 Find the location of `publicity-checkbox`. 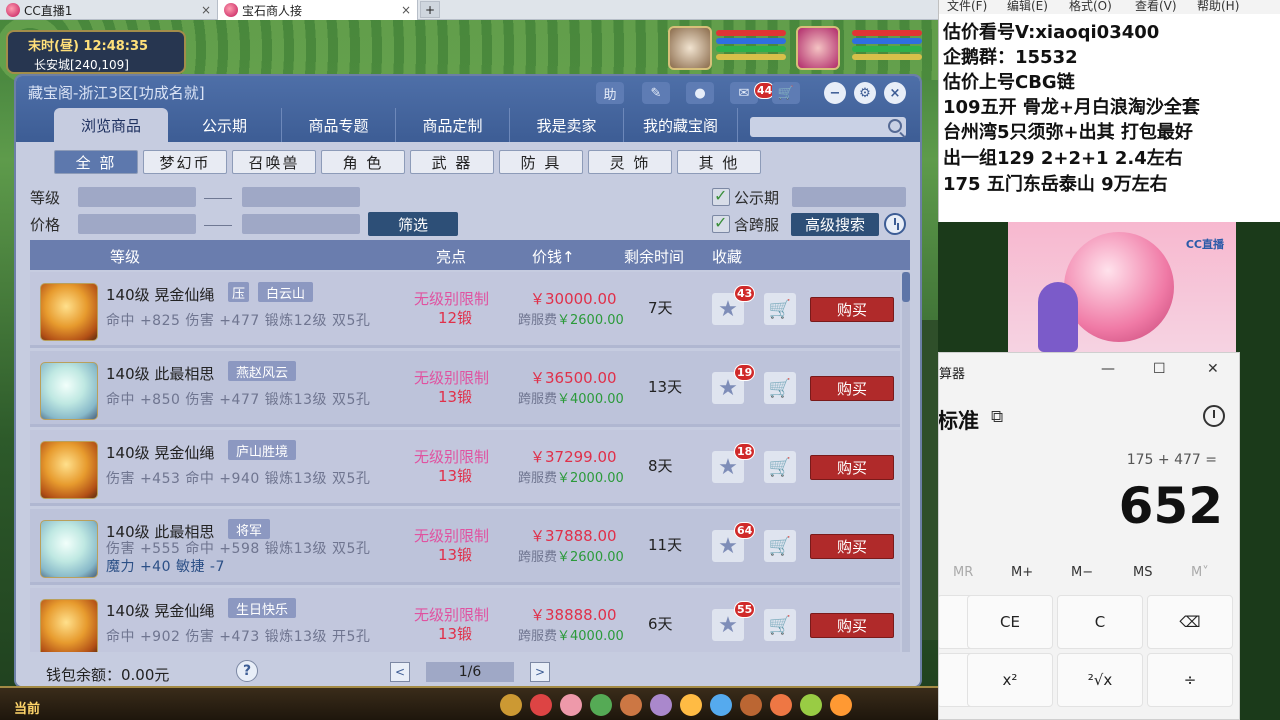

publicity-checkbox is located at coordinates (721, 196).